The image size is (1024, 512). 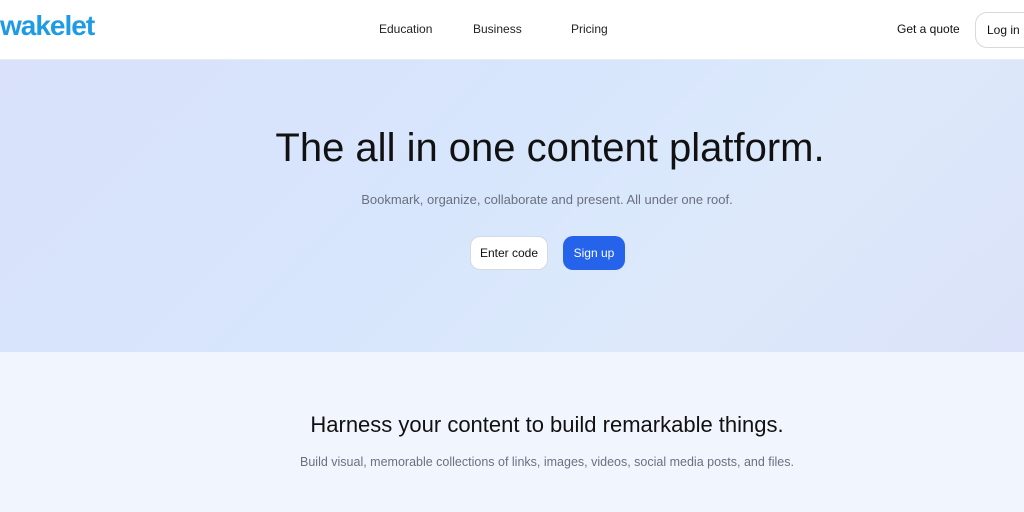 I want to click on nav-education-link: Education, so click(x=405, y=29).